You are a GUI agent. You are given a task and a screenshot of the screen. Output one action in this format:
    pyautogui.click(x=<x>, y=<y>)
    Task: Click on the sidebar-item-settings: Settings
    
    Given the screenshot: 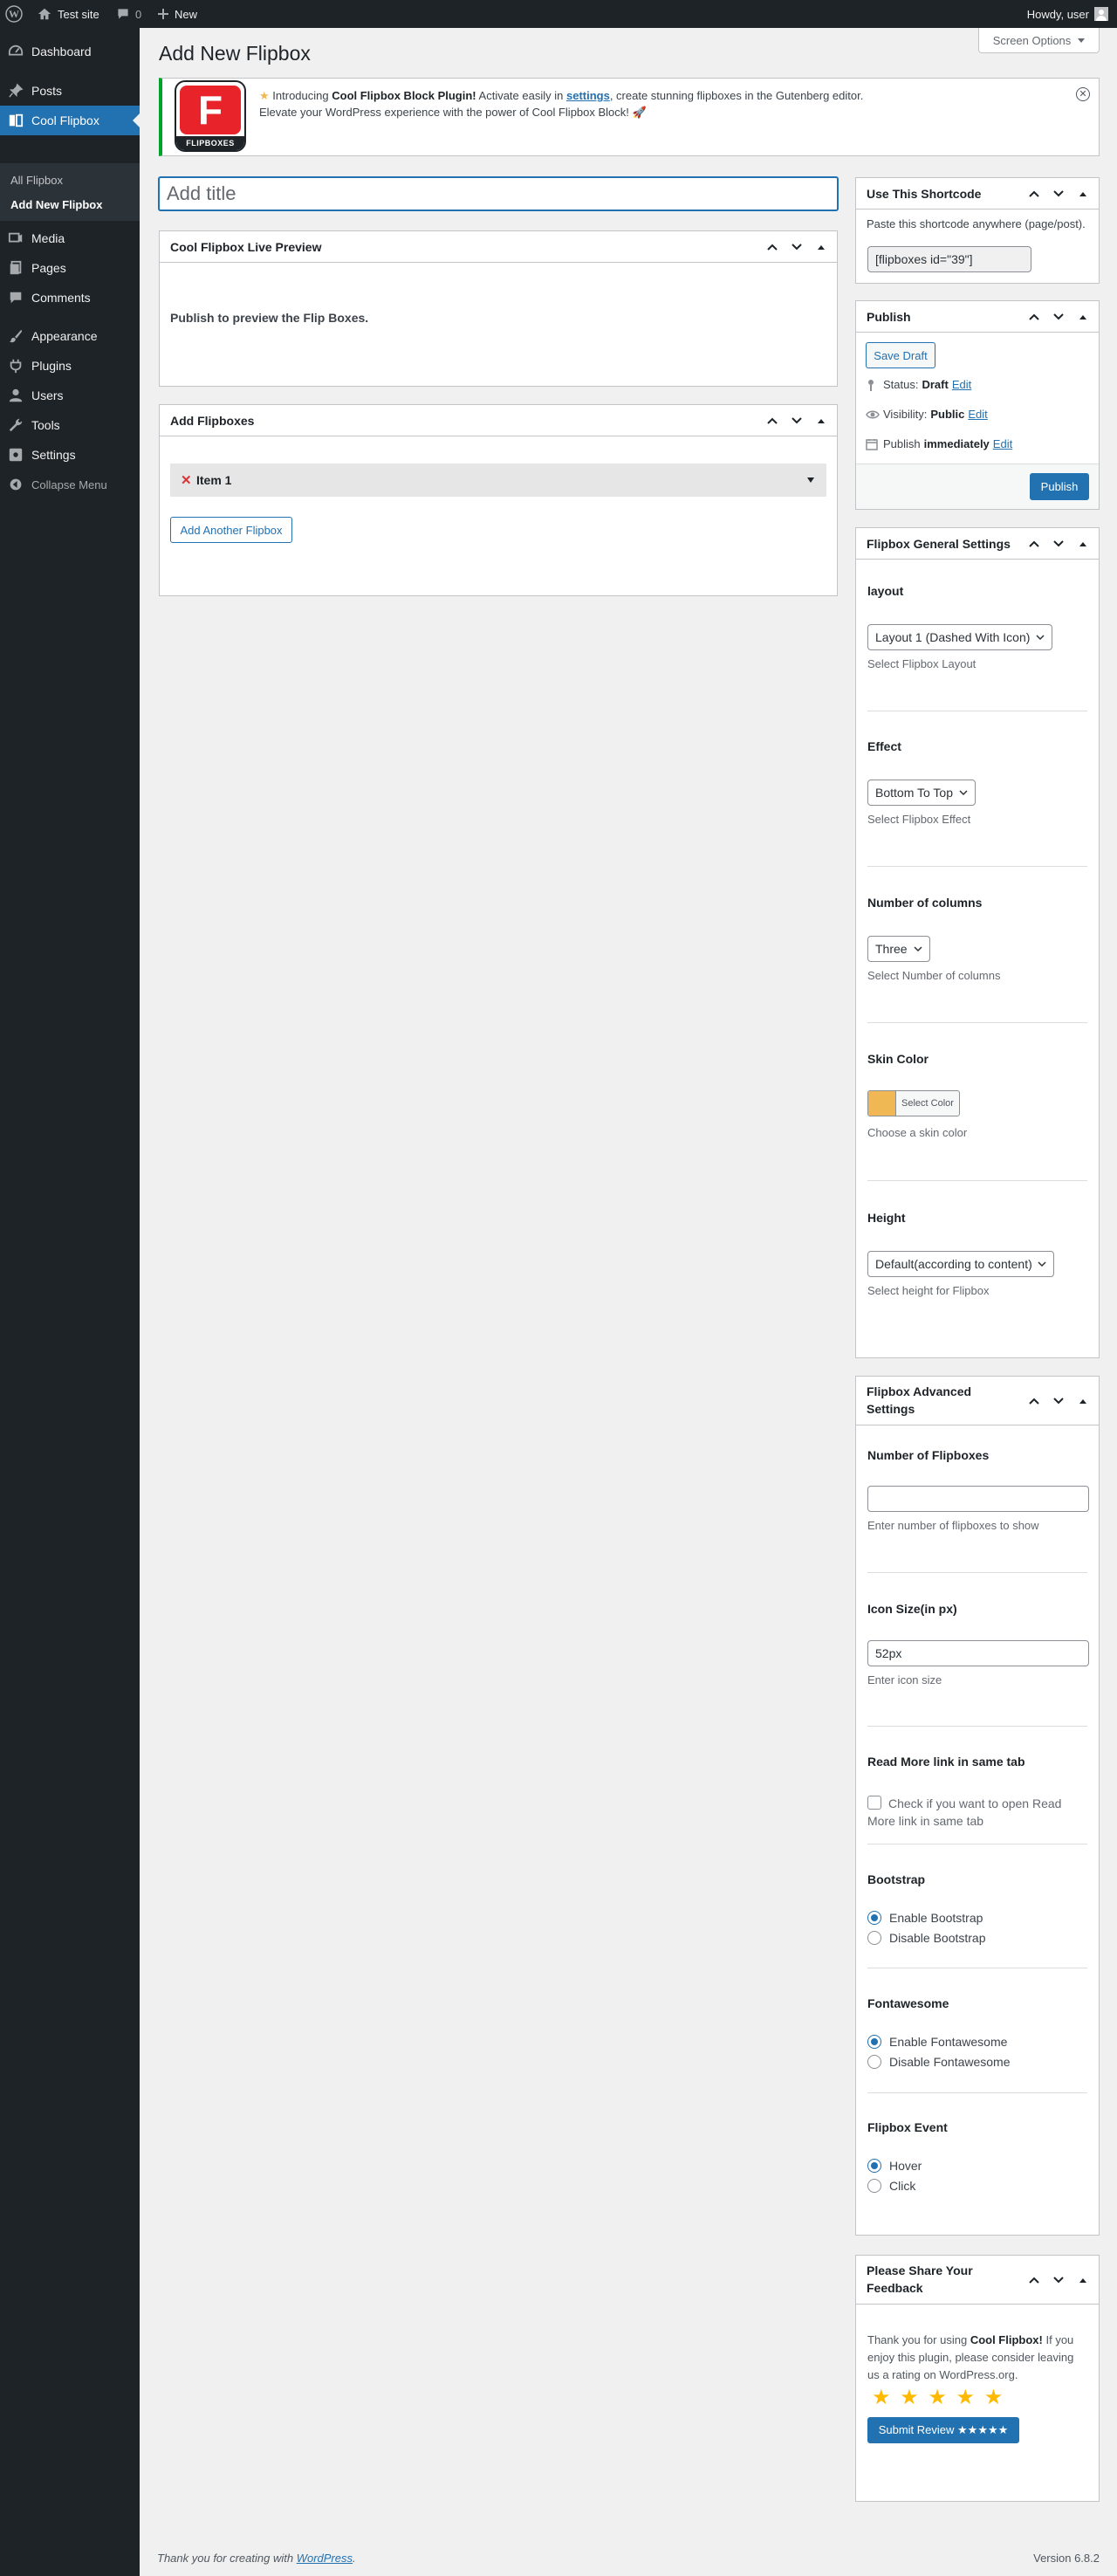 What is the action you would take?
    pyautogui.click(x=70, y=455)
    